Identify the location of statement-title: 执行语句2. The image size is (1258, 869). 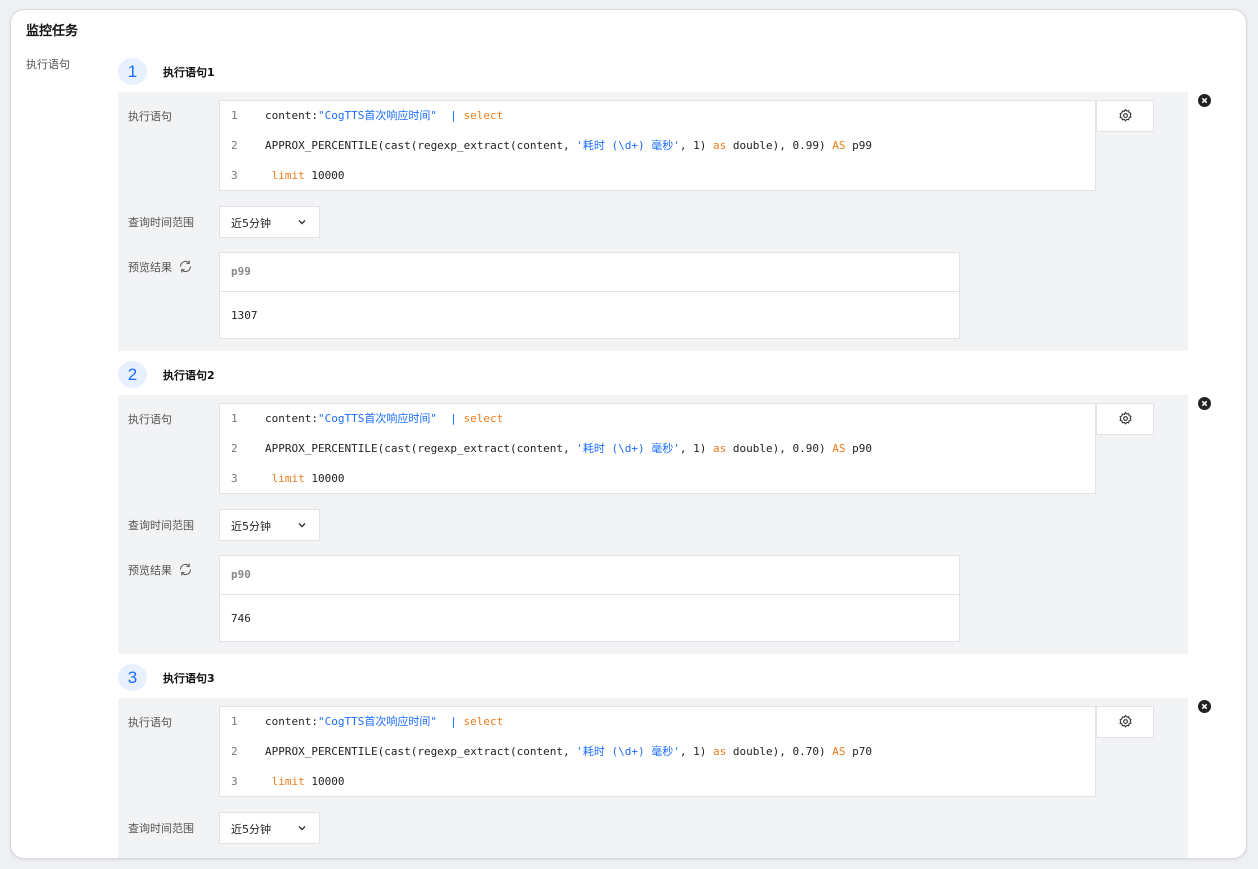
(189, 375).